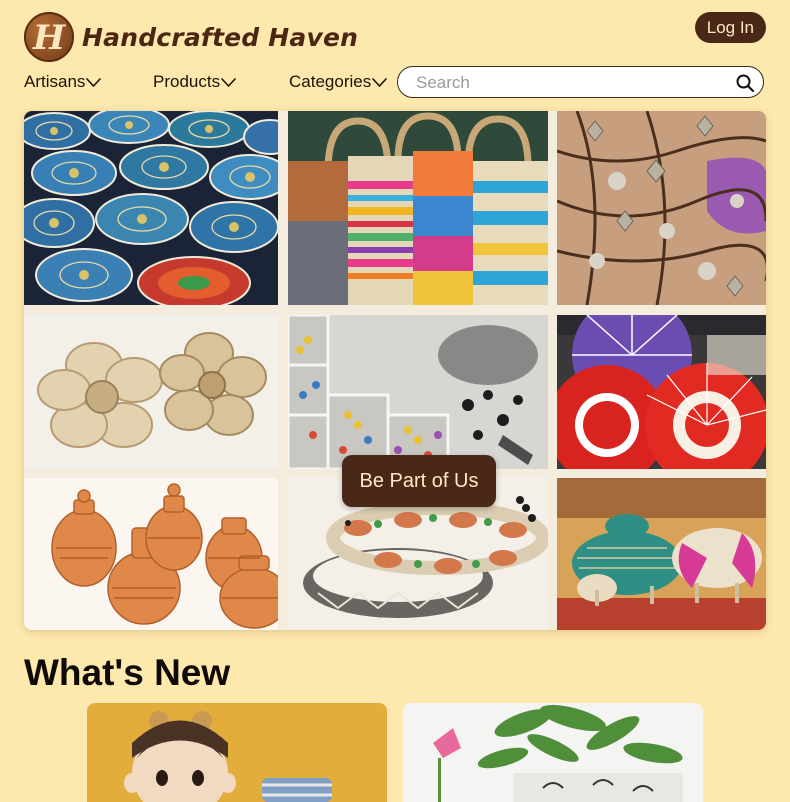 The height and width of the screenshot is (802, 790). I want to click on plush-doll-image, so click(237, 752).